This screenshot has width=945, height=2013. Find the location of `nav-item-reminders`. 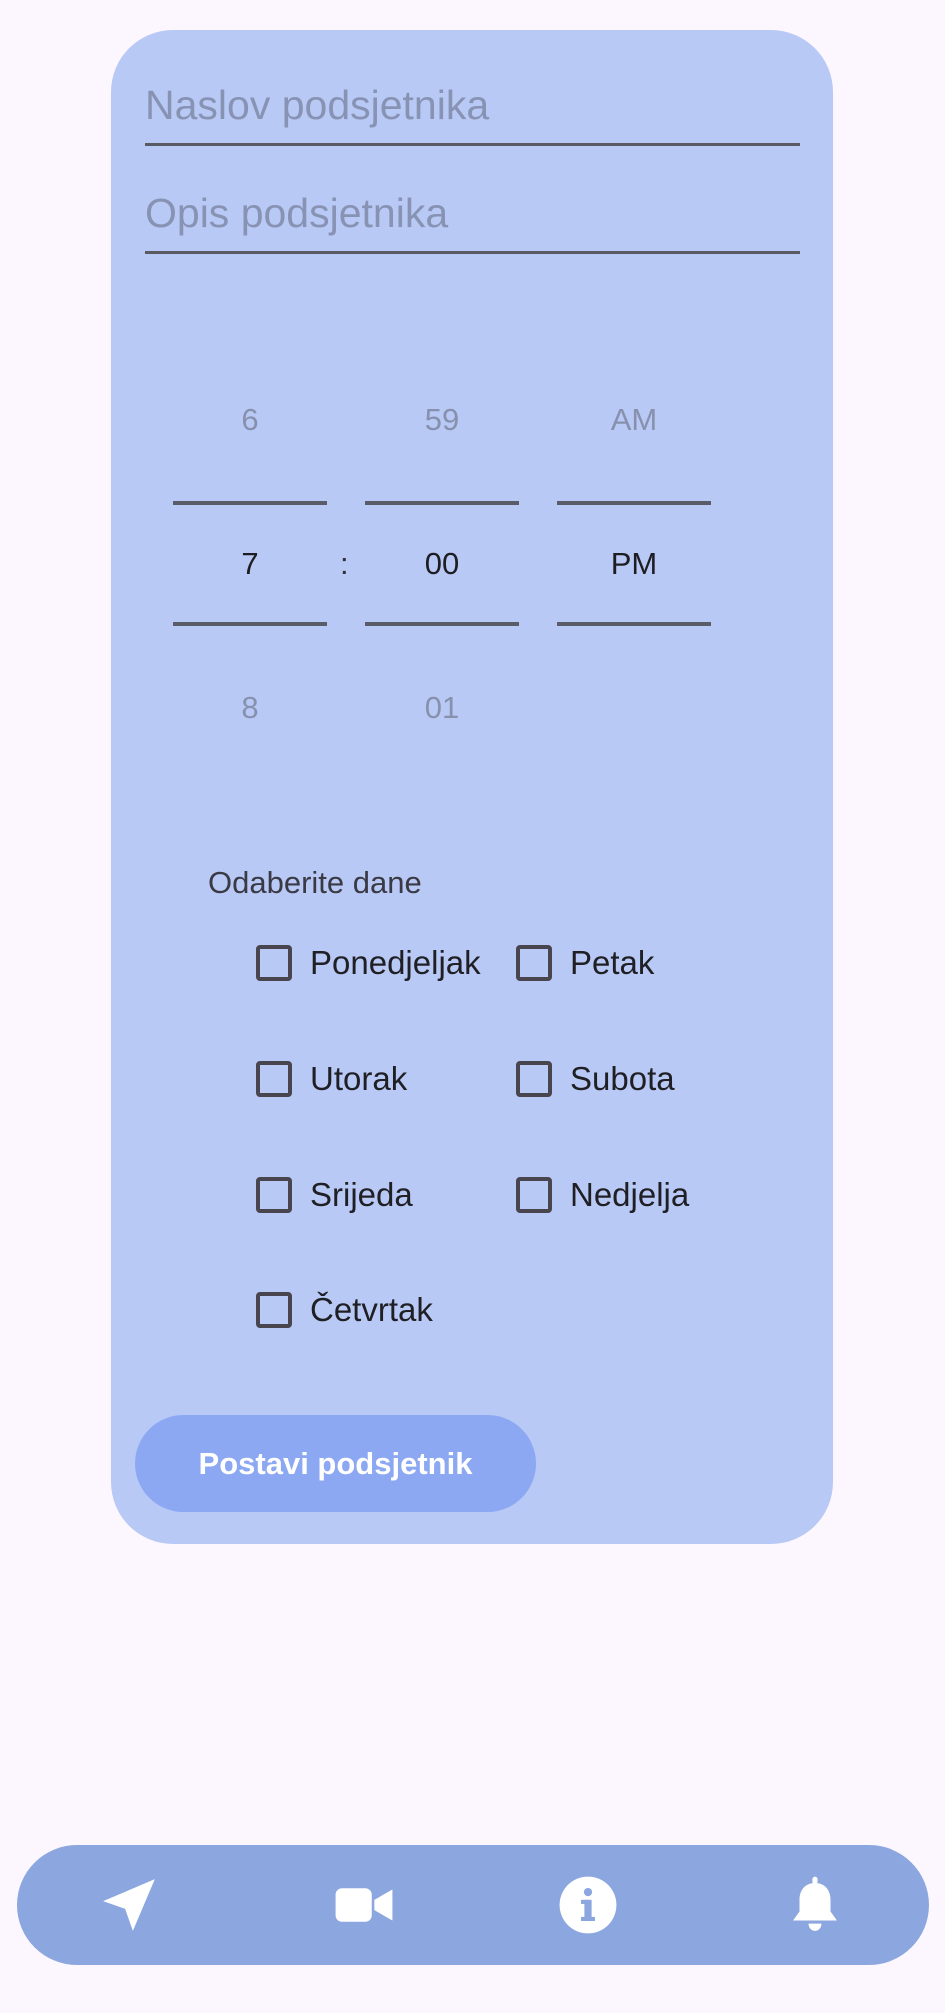

nav-item-reminders is located at coordinates (815, 1905).